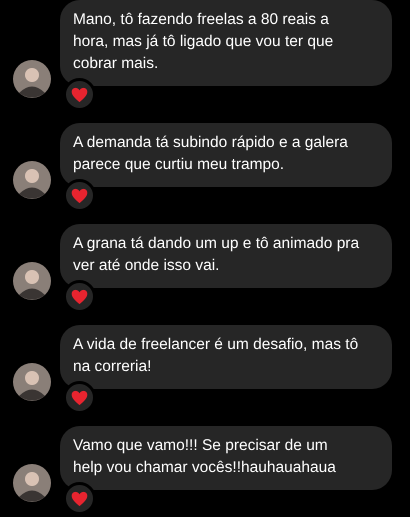 The image size is (410, 517). I want to click on message-bubble: Vamo que vamo!!! Se precisar de um help vou chamar vocês!!hauhauahaua, so click(226, 458).